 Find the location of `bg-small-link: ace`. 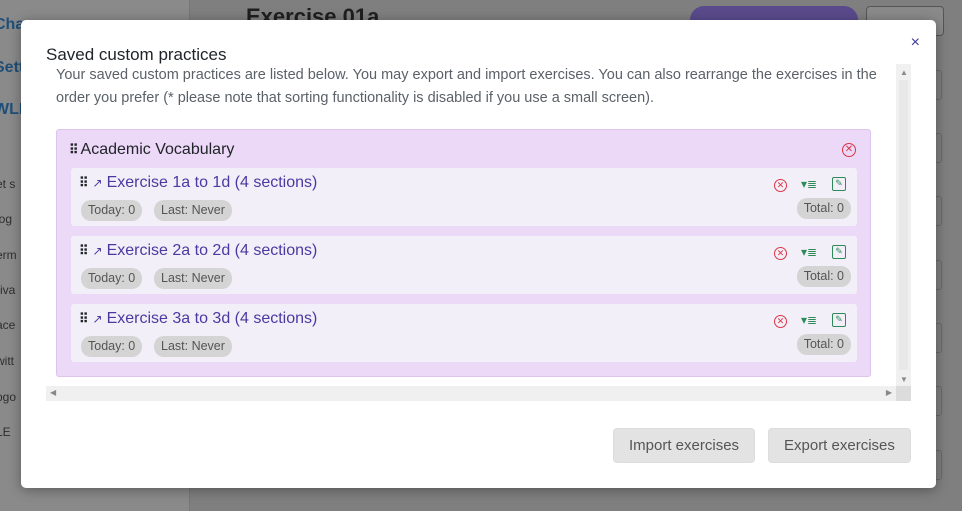

bg-small-link: ace is located at coordinates (8, 325).